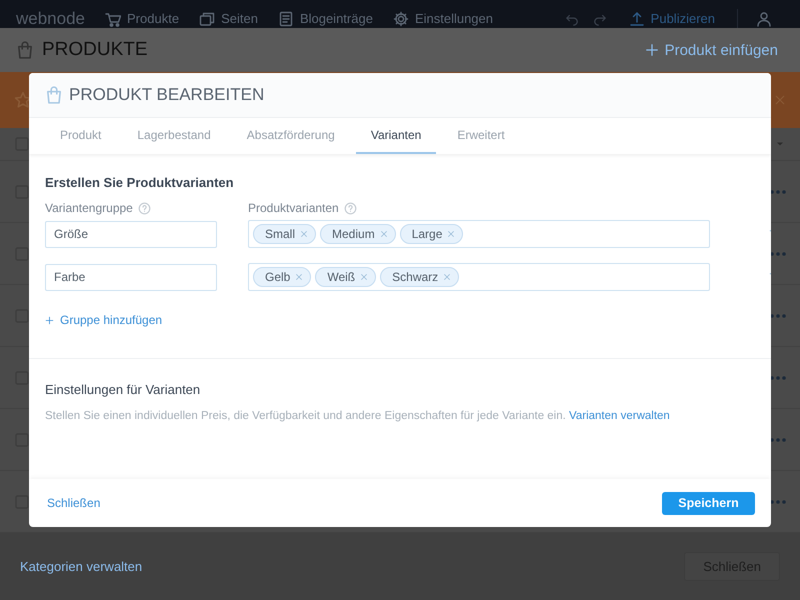 This screenshot has width=800, height=600. Describe the element at coordinates (73, 503) in the screenshot. I see `close-link: Schließen` at that location.